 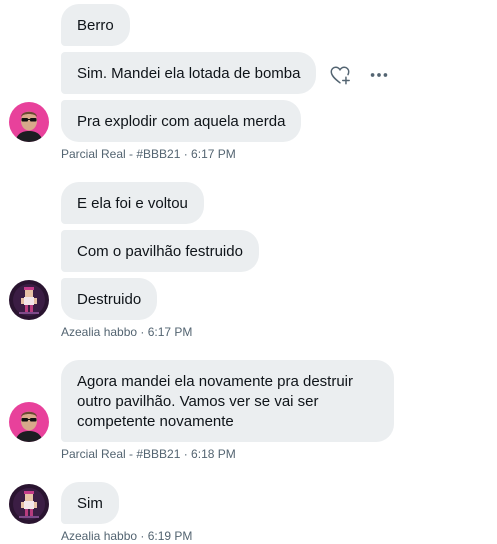 I want to click on message-bubble: Com o pavilhão festruido, so click(x=160, y=251).